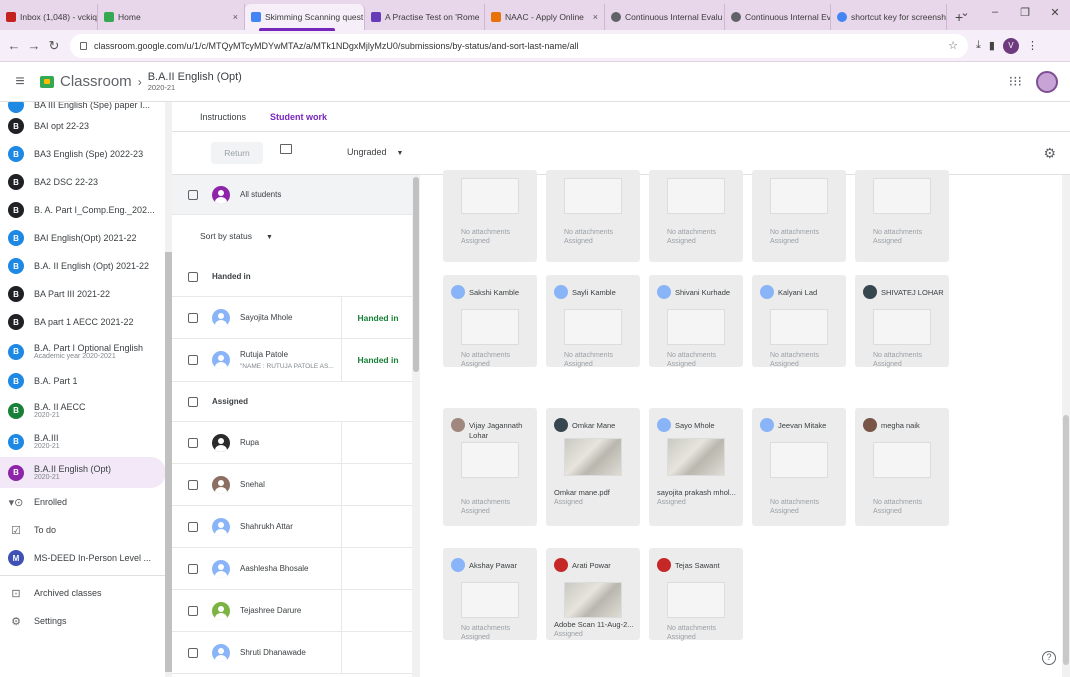 The image size is (1070, 677). I want to click on menu-kebab-icon: ⋮, so click(1032, 45).